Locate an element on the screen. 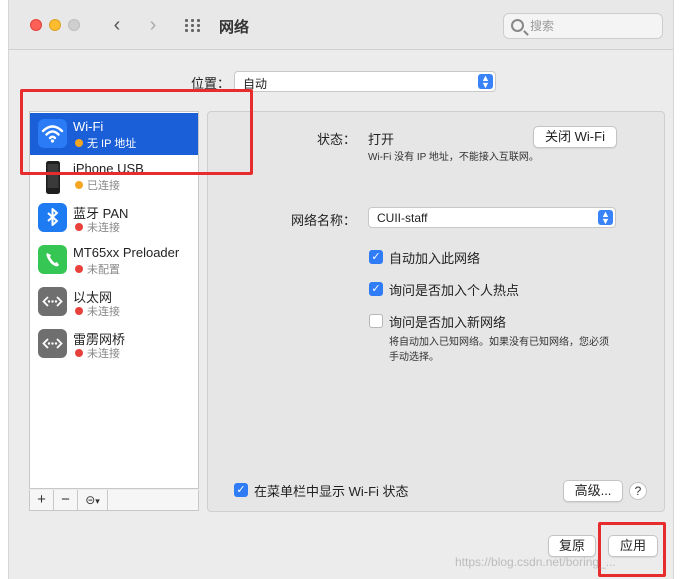 The image size is (682, 579). network-name-value: CUII-staff is located at coordinates (402, 218).